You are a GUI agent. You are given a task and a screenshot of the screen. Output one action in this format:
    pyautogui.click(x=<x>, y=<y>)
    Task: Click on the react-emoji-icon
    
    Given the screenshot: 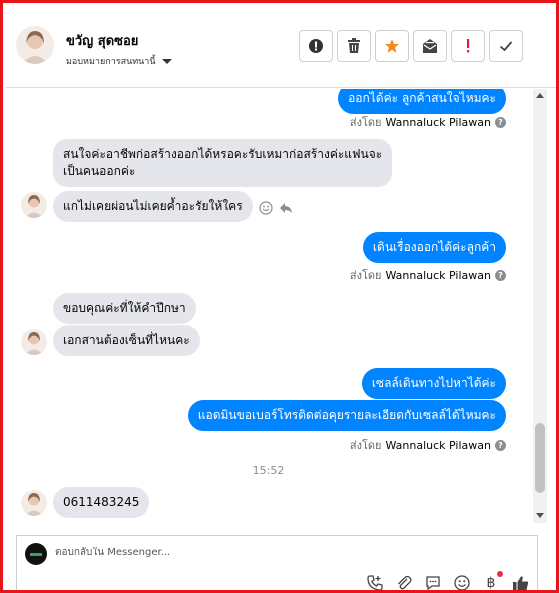 What is the action you would take?
    pyautogui.click(x=266, y=209)
    